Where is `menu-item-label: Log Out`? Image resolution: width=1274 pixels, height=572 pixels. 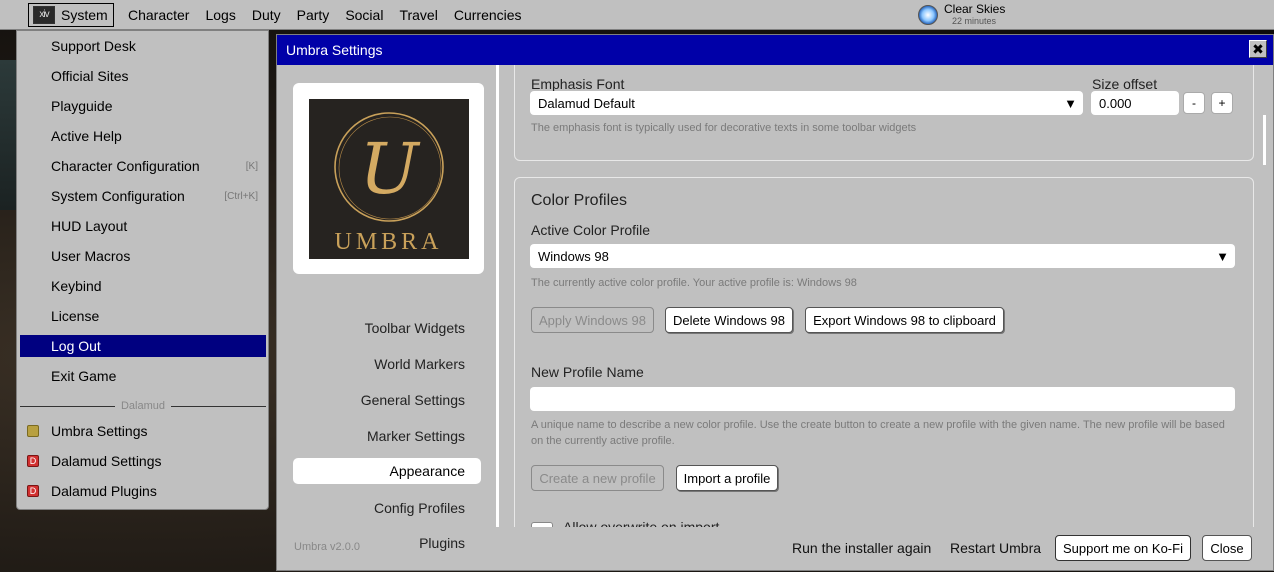
menu-item-label: Log Out is located at coordinates (76, 346).